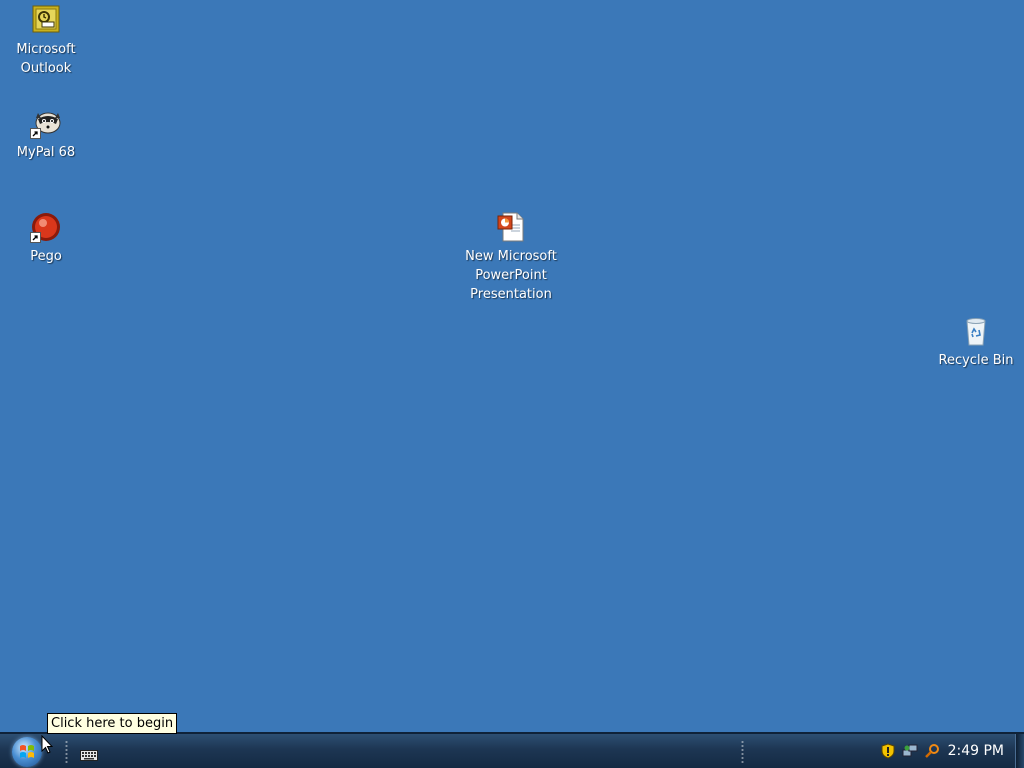 Image resolution: width=1024 pixels, height=768 pixels. I want to click on desktop-icon-recycle-bin: Recycle Bin, so click(976, 342).